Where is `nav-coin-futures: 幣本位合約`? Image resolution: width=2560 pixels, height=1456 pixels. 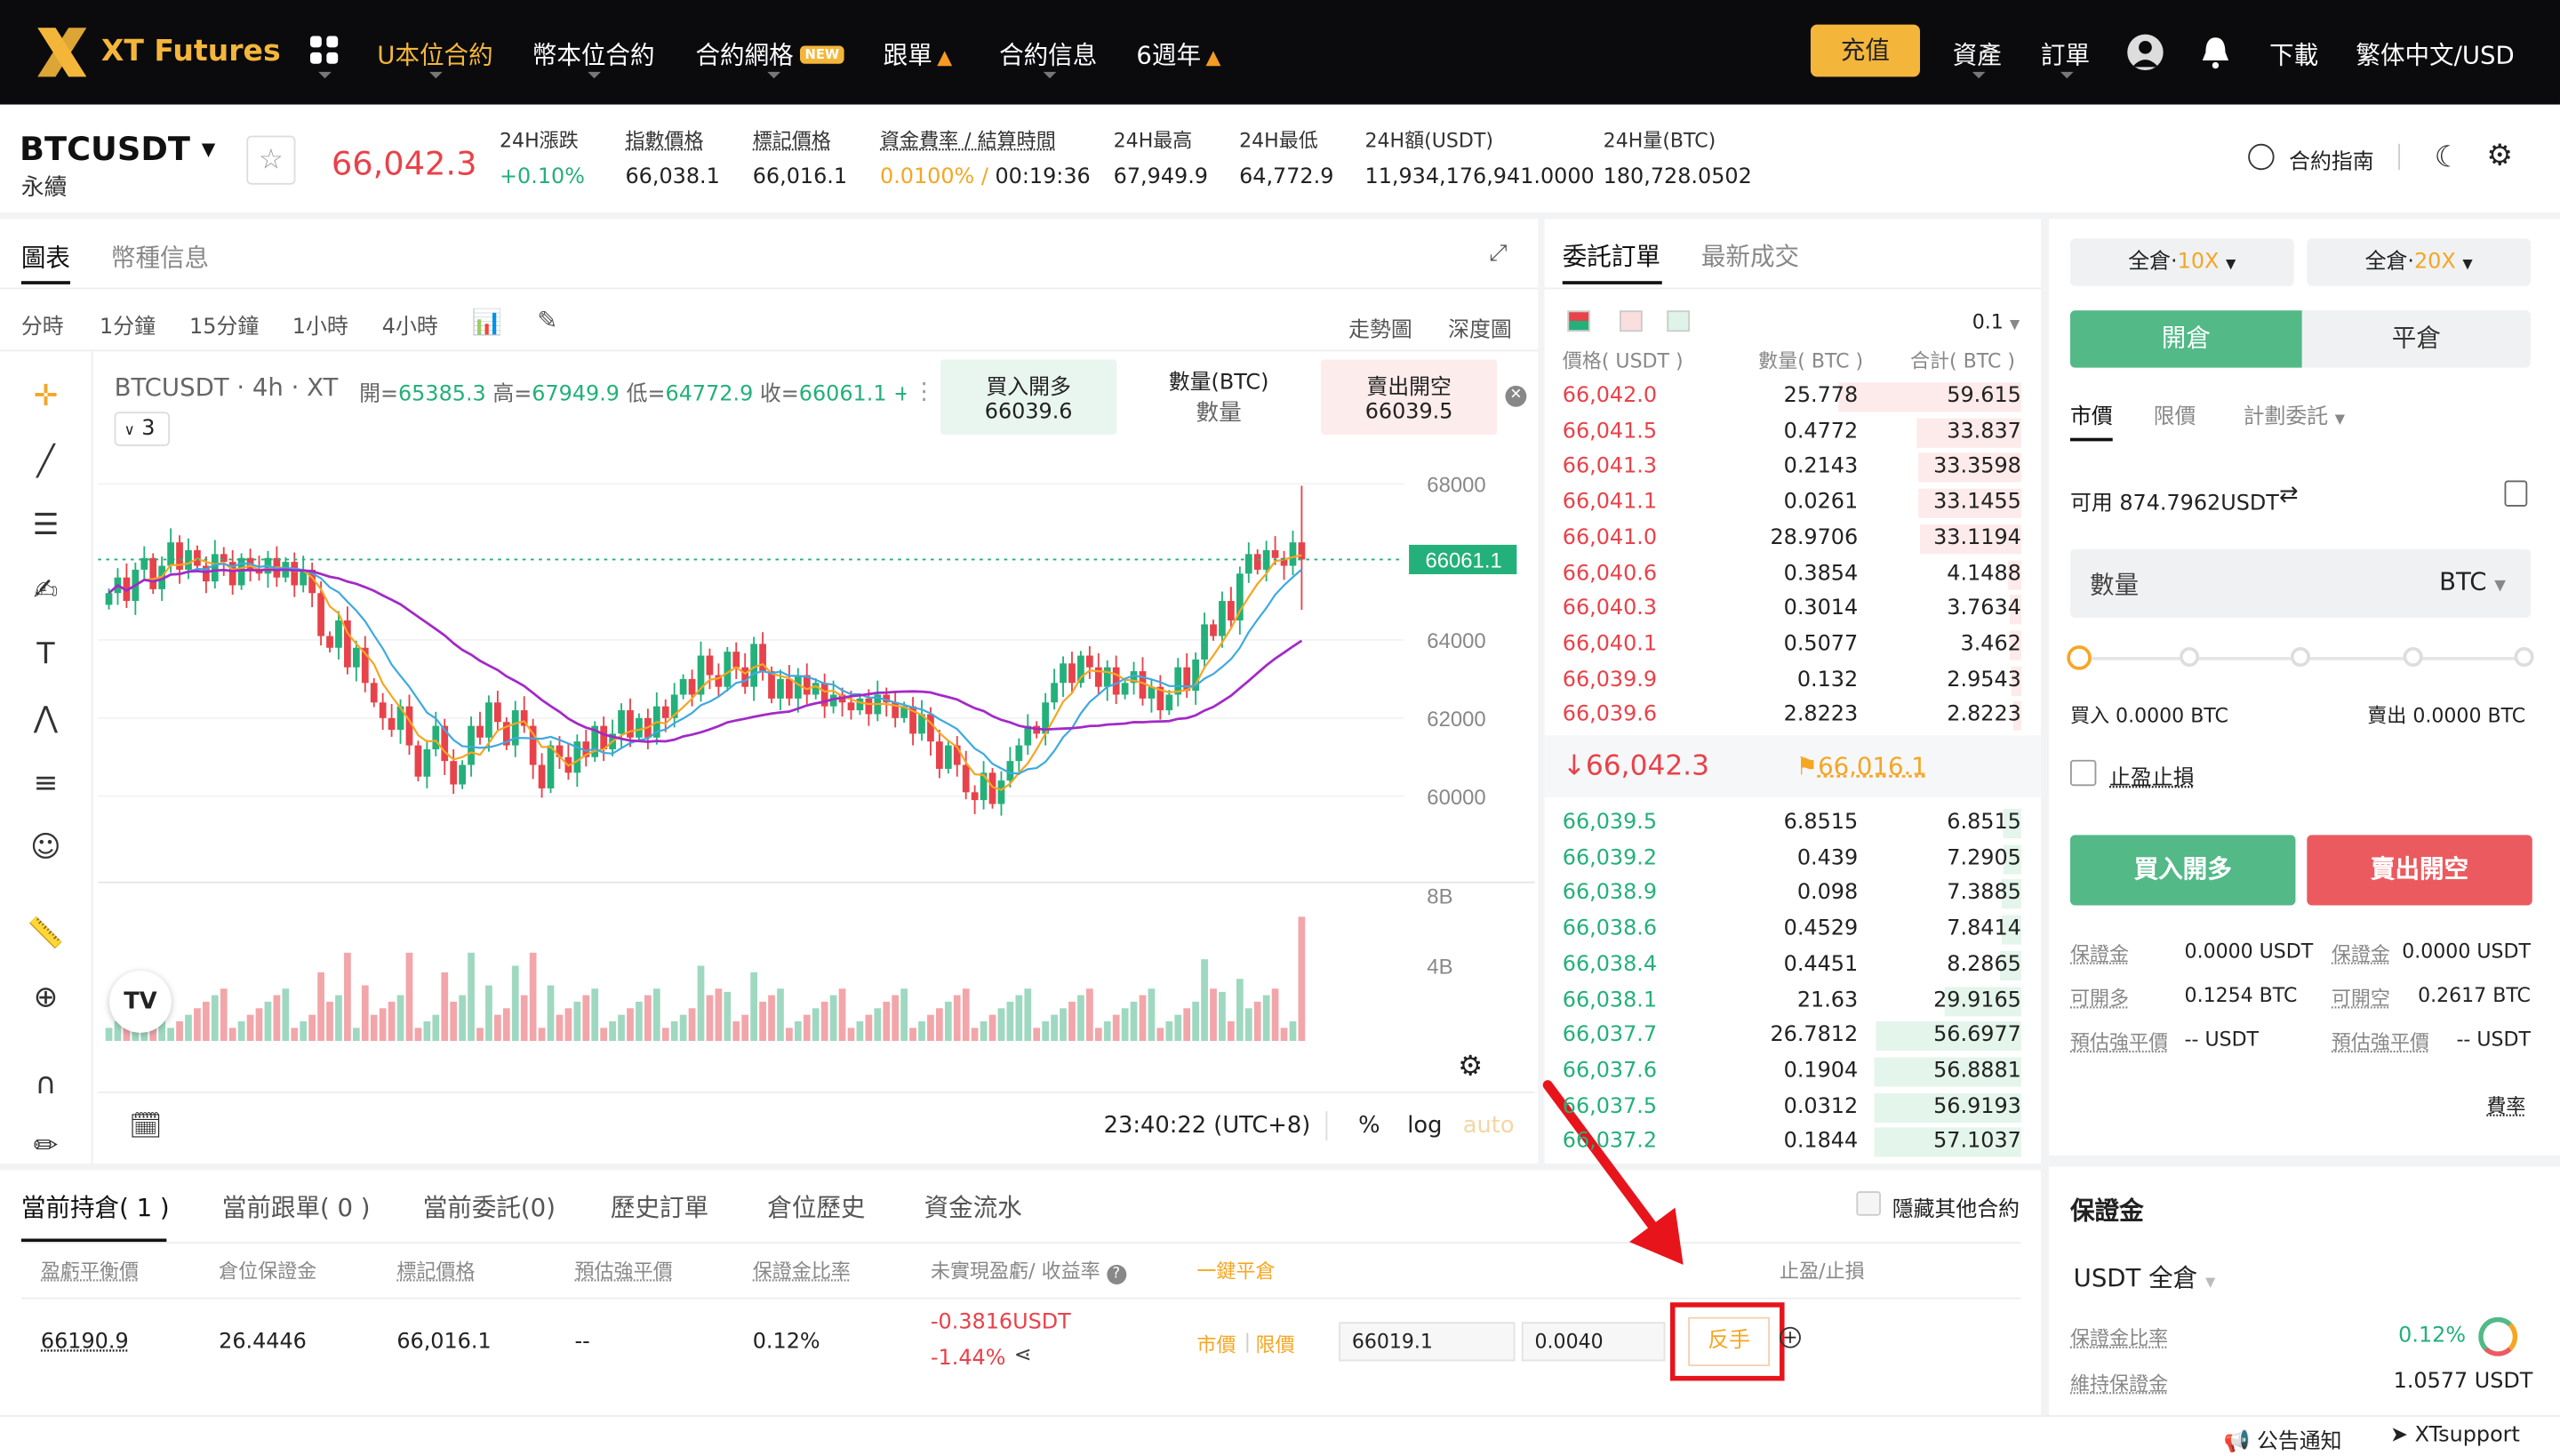 nav-coin-futures: 幣本位合約 is located at coordinates (593, 54).